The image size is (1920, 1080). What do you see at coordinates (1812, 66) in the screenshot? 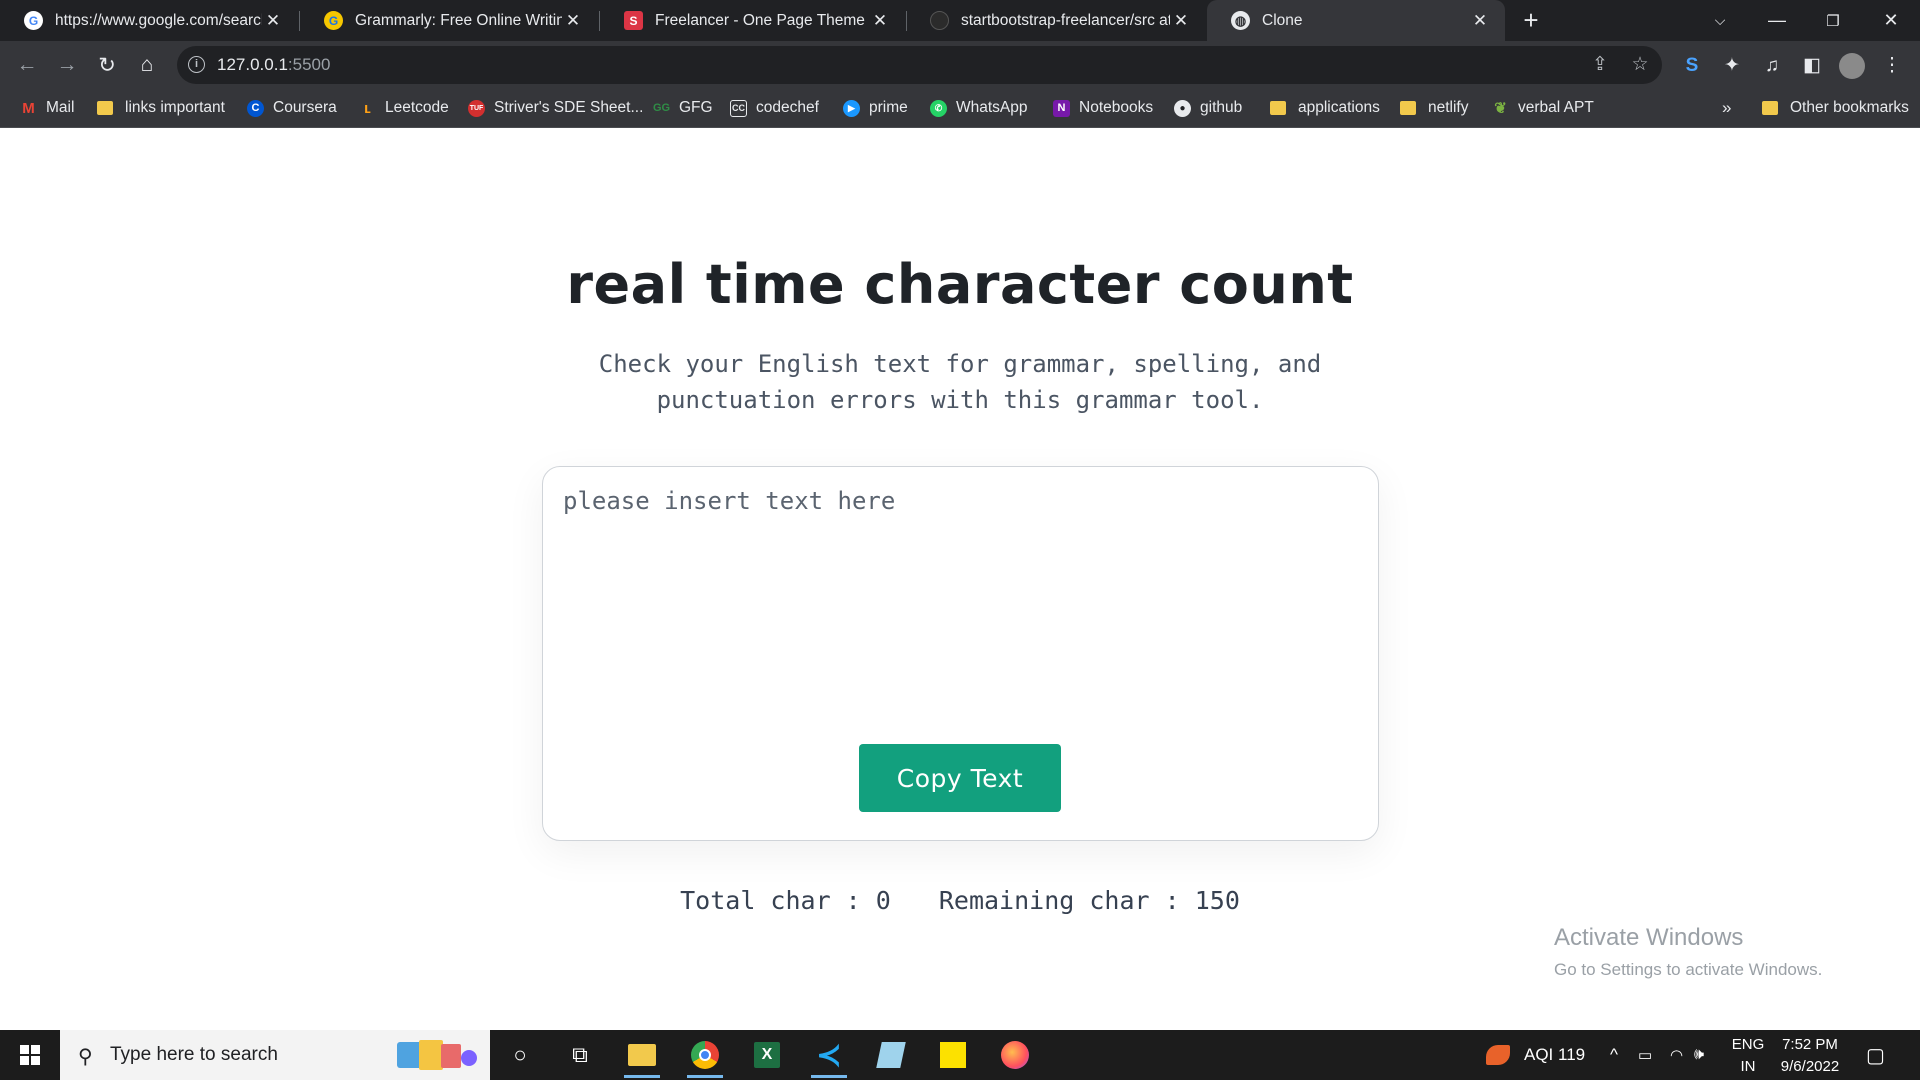
I see `side-panel-icon: ◧` at bounding box center [1812, 66].